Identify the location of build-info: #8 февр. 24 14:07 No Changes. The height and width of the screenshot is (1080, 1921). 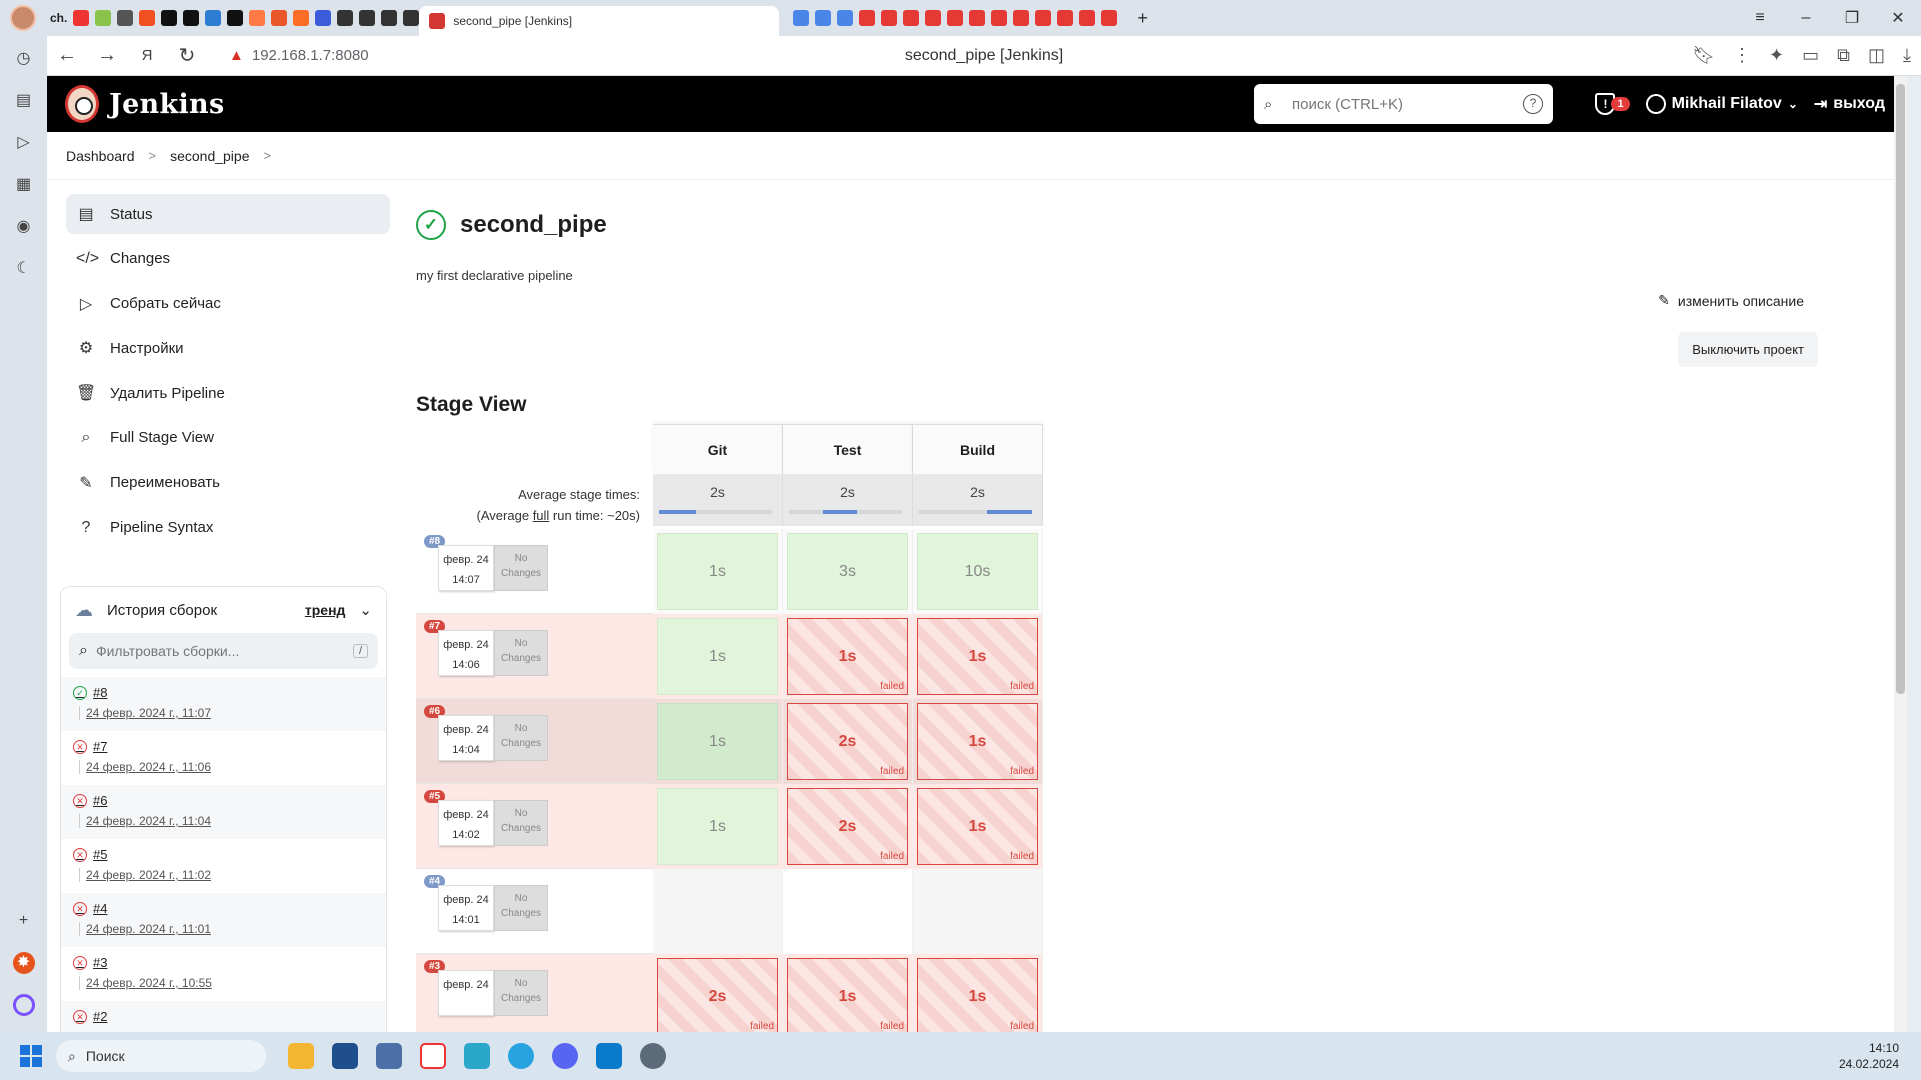
(534, 571).